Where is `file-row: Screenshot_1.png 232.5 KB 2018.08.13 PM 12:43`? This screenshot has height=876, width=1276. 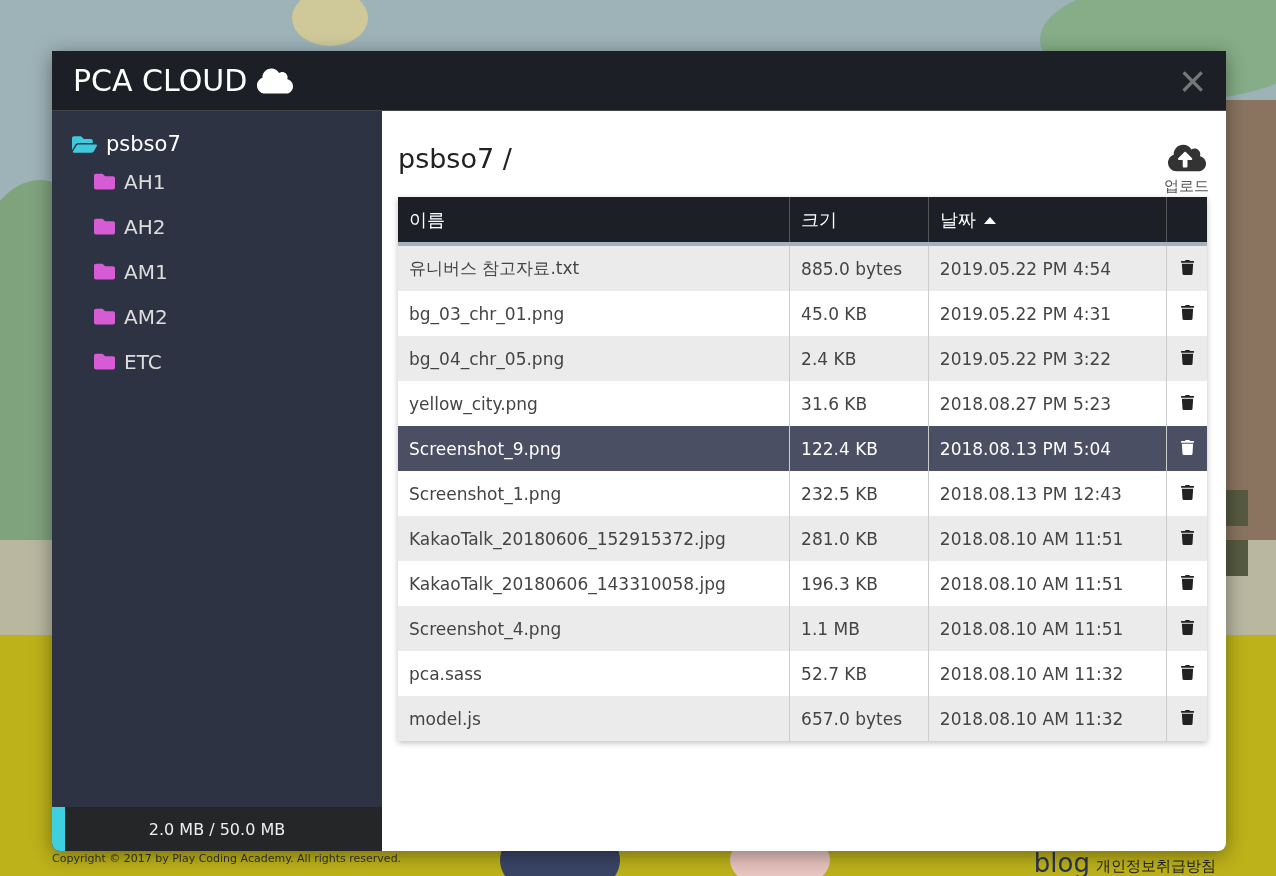 file-row: Screenshot_1.png 232.5 KB 2018.08.13 PM 12:43 is located at coordinates (802, 493).